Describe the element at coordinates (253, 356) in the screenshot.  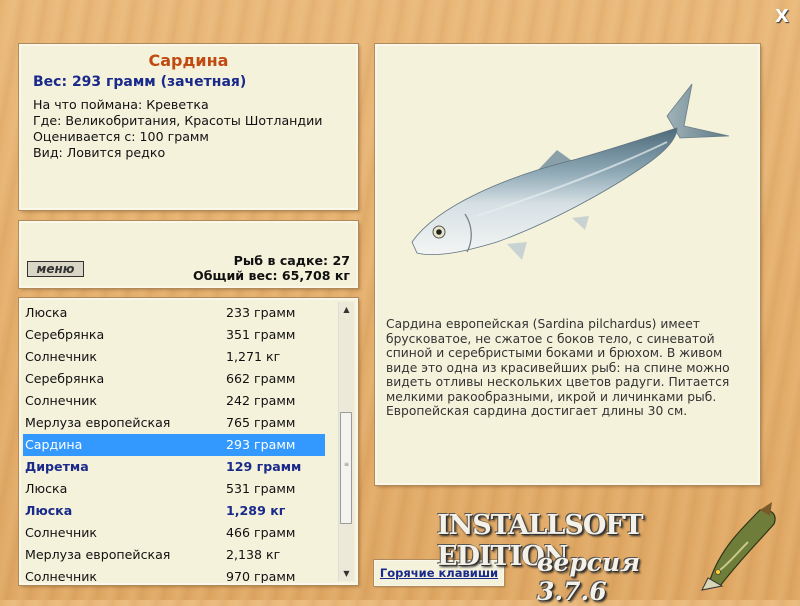
I see `list-item-weight: 1,271 кг` at that location.